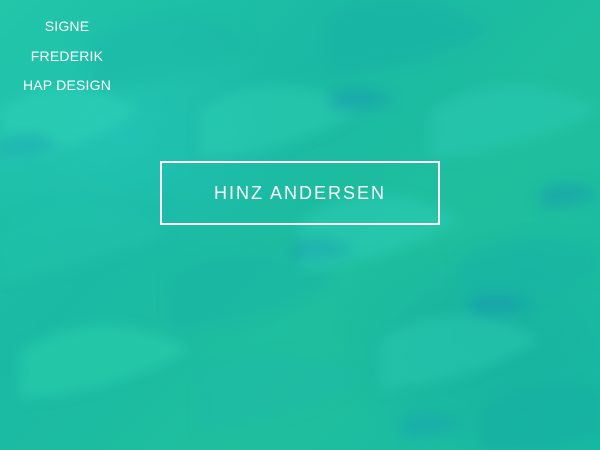 Image resolution: width=600 pixels, height=450 pixels. I want to click on nav-item-signe: SIGNE, so click(67, 27).